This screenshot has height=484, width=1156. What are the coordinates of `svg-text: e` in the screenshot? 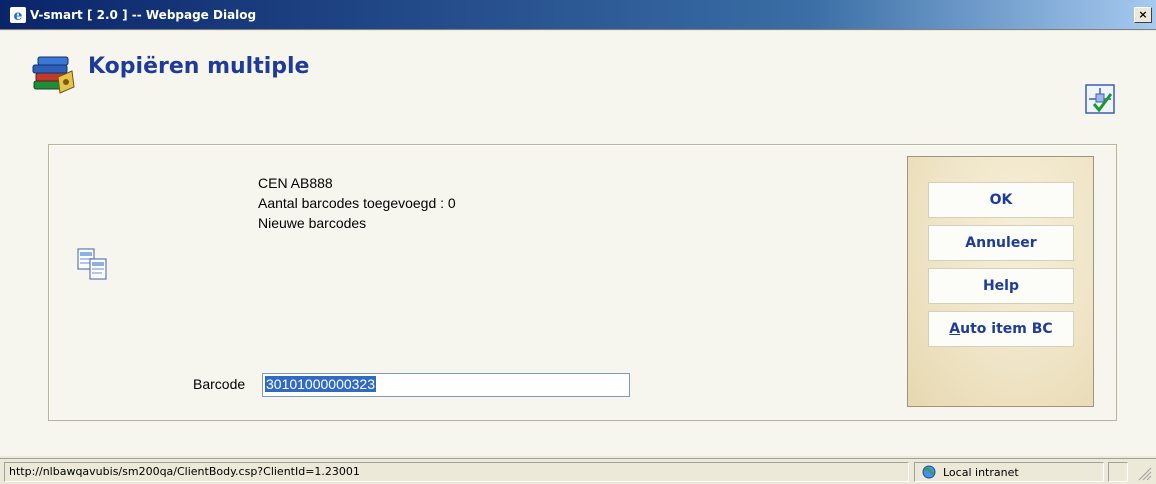 It's located at (18, 15).